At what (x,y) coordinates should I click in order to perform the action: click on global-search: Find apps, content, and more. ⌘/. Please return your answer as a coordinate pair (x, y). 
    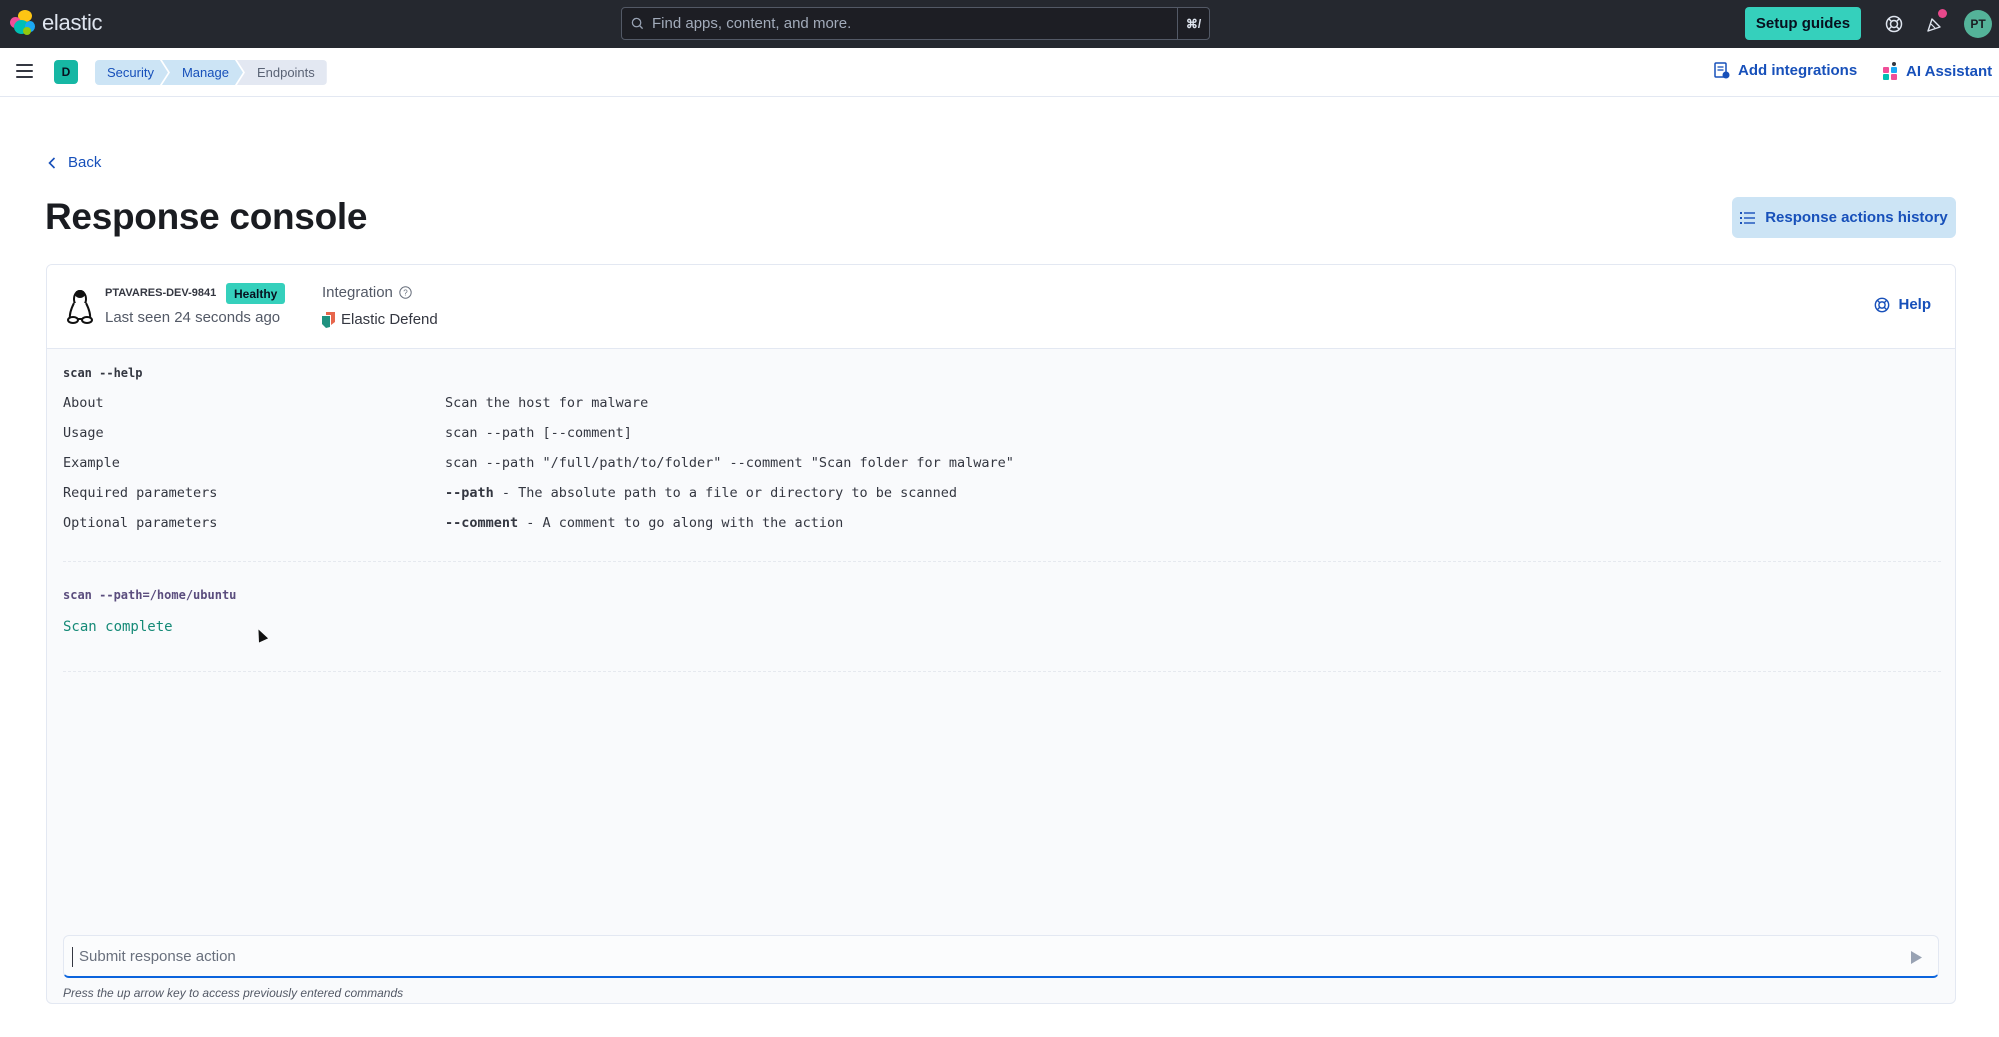
    Looking at the image, I should click on (915, 23).